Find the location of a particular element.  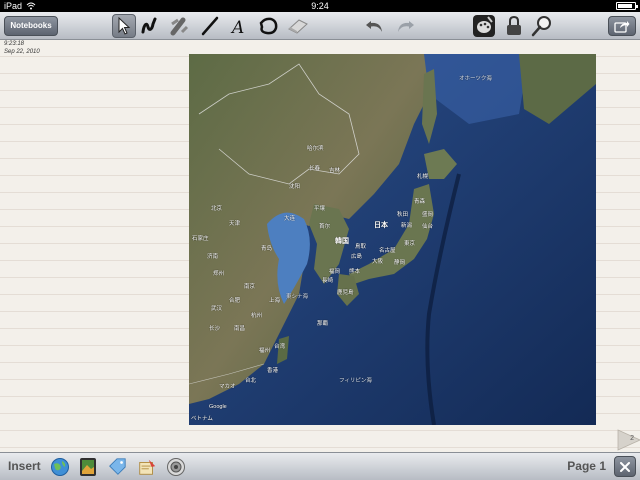

close-button is located at coordinates (625, 466).